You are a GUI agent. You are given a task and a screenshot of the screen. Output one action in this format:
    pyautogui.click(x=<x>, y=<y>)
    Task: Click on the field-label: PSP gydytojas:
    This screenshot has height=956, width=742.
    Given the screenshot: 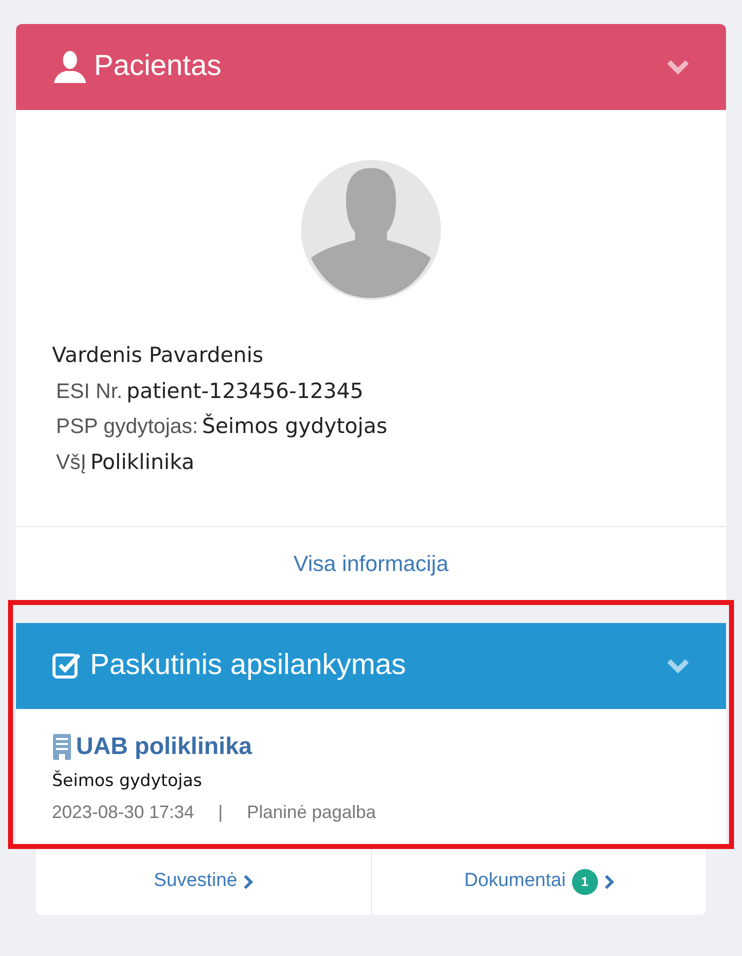 What is the action you would take?
    pyautogui.click(x=127, y=427)
    